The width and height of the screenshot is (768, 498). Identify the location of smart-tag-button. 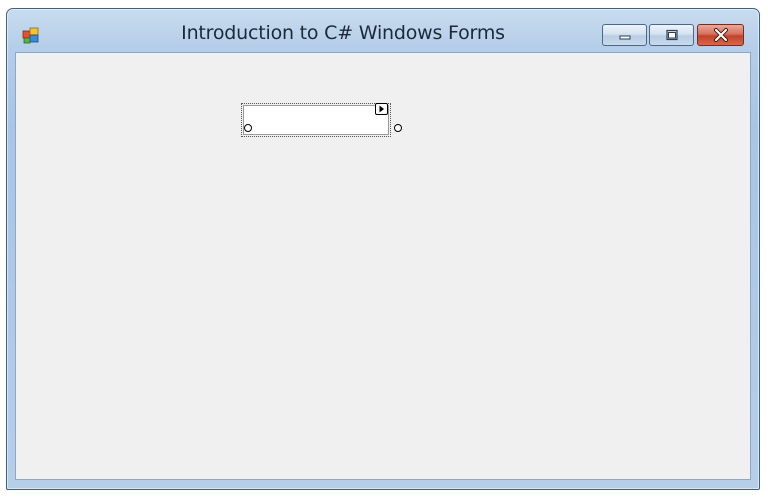
(381, 109).